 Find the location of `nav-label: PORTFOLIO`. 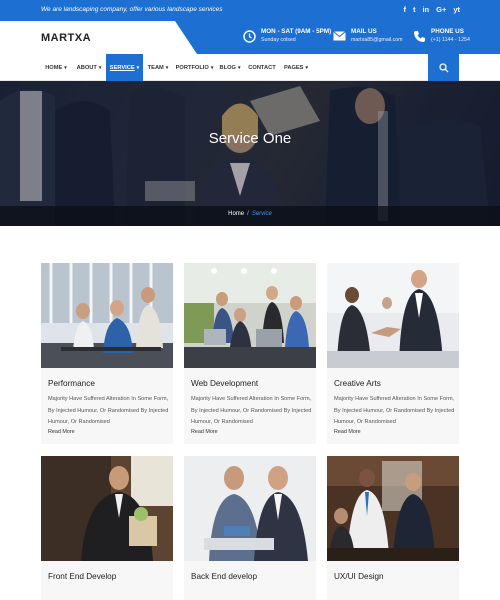

nav-label: PORTFOLIO is located at coordinates (192, 67).